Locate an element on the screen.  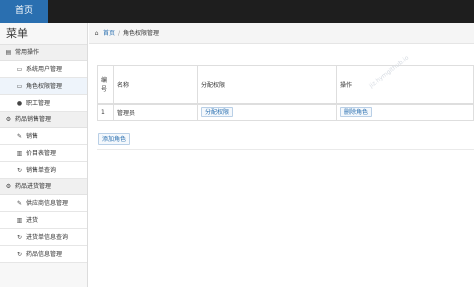
sidebar-group-label: 药品销售管理 is located at coordinates (33, 119).